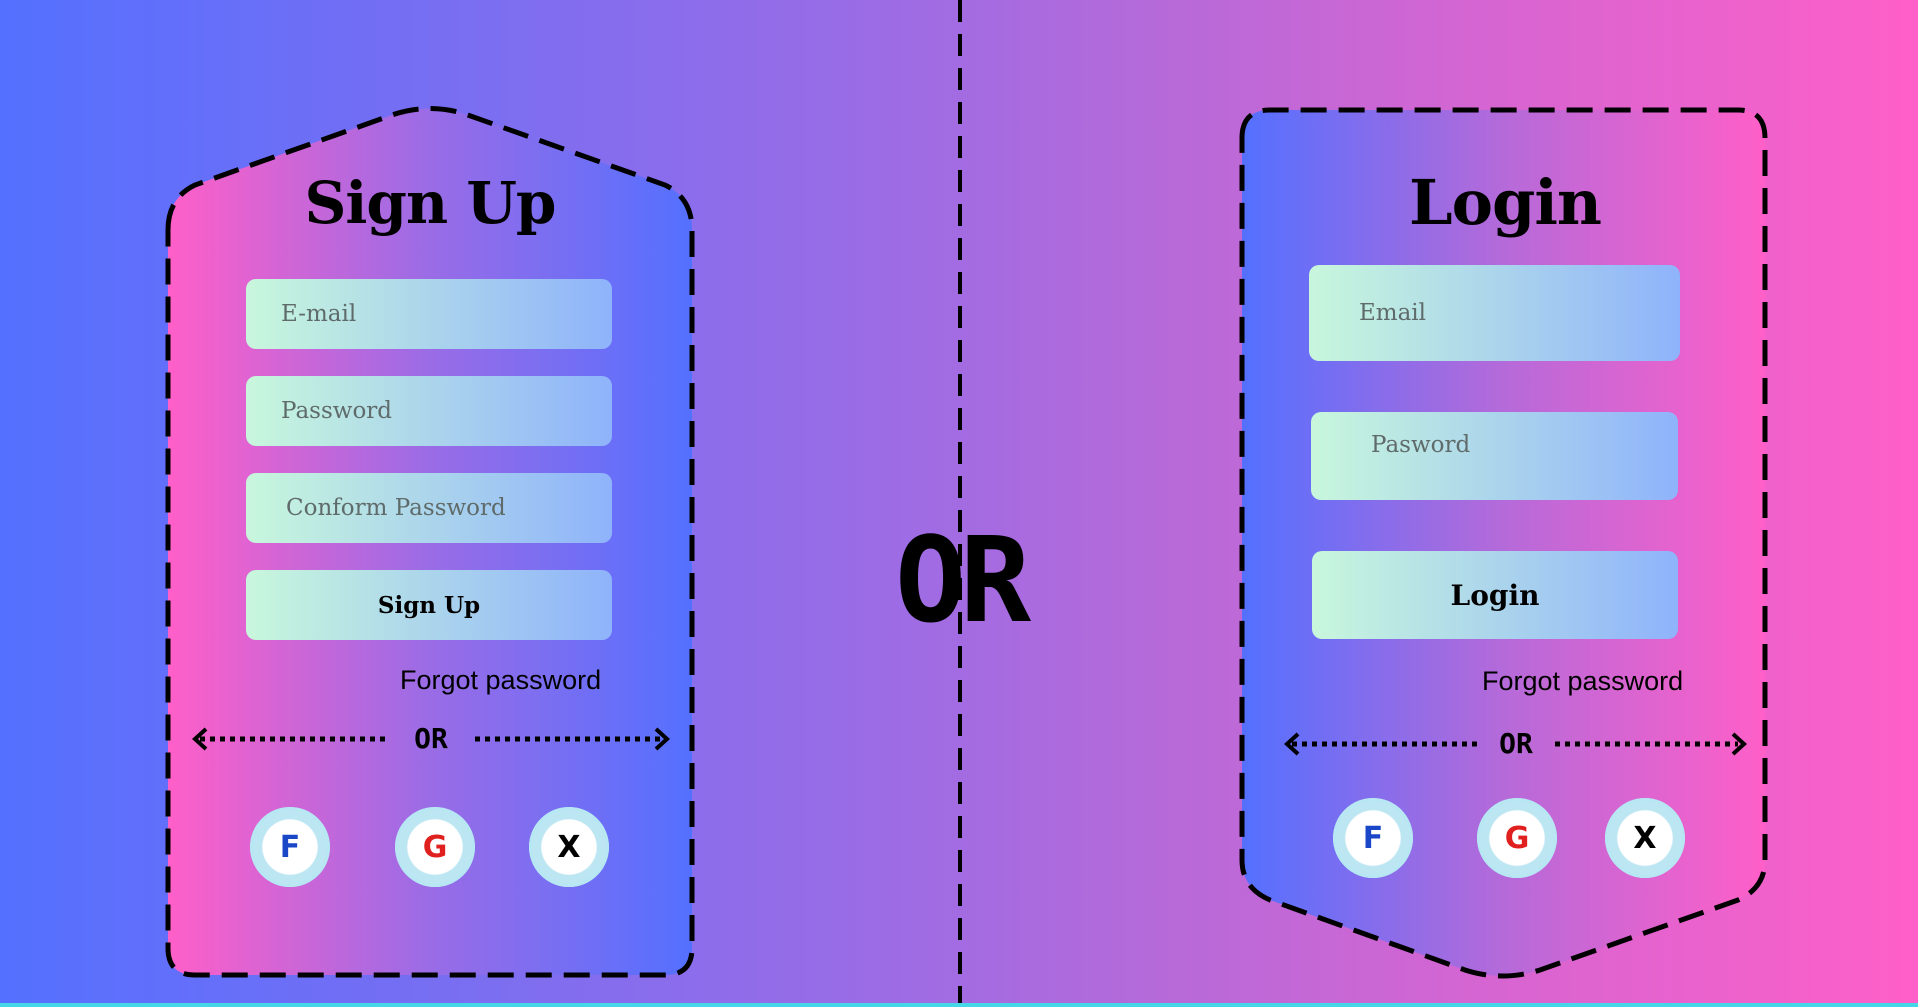 This screenshot has height=1007, width=1918. I want to click on login-forgot-password-link: Forgot password, so click(1582, 681).